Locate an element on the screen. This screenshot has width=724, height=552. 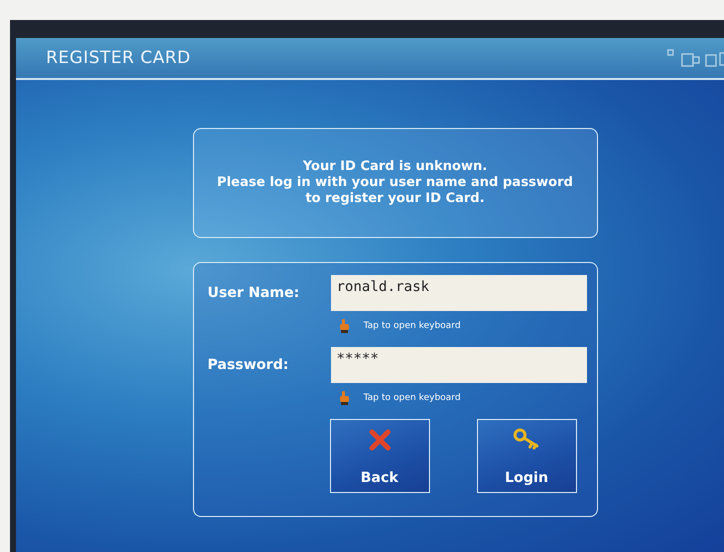
close-icon is located at coordinates (380, 440).